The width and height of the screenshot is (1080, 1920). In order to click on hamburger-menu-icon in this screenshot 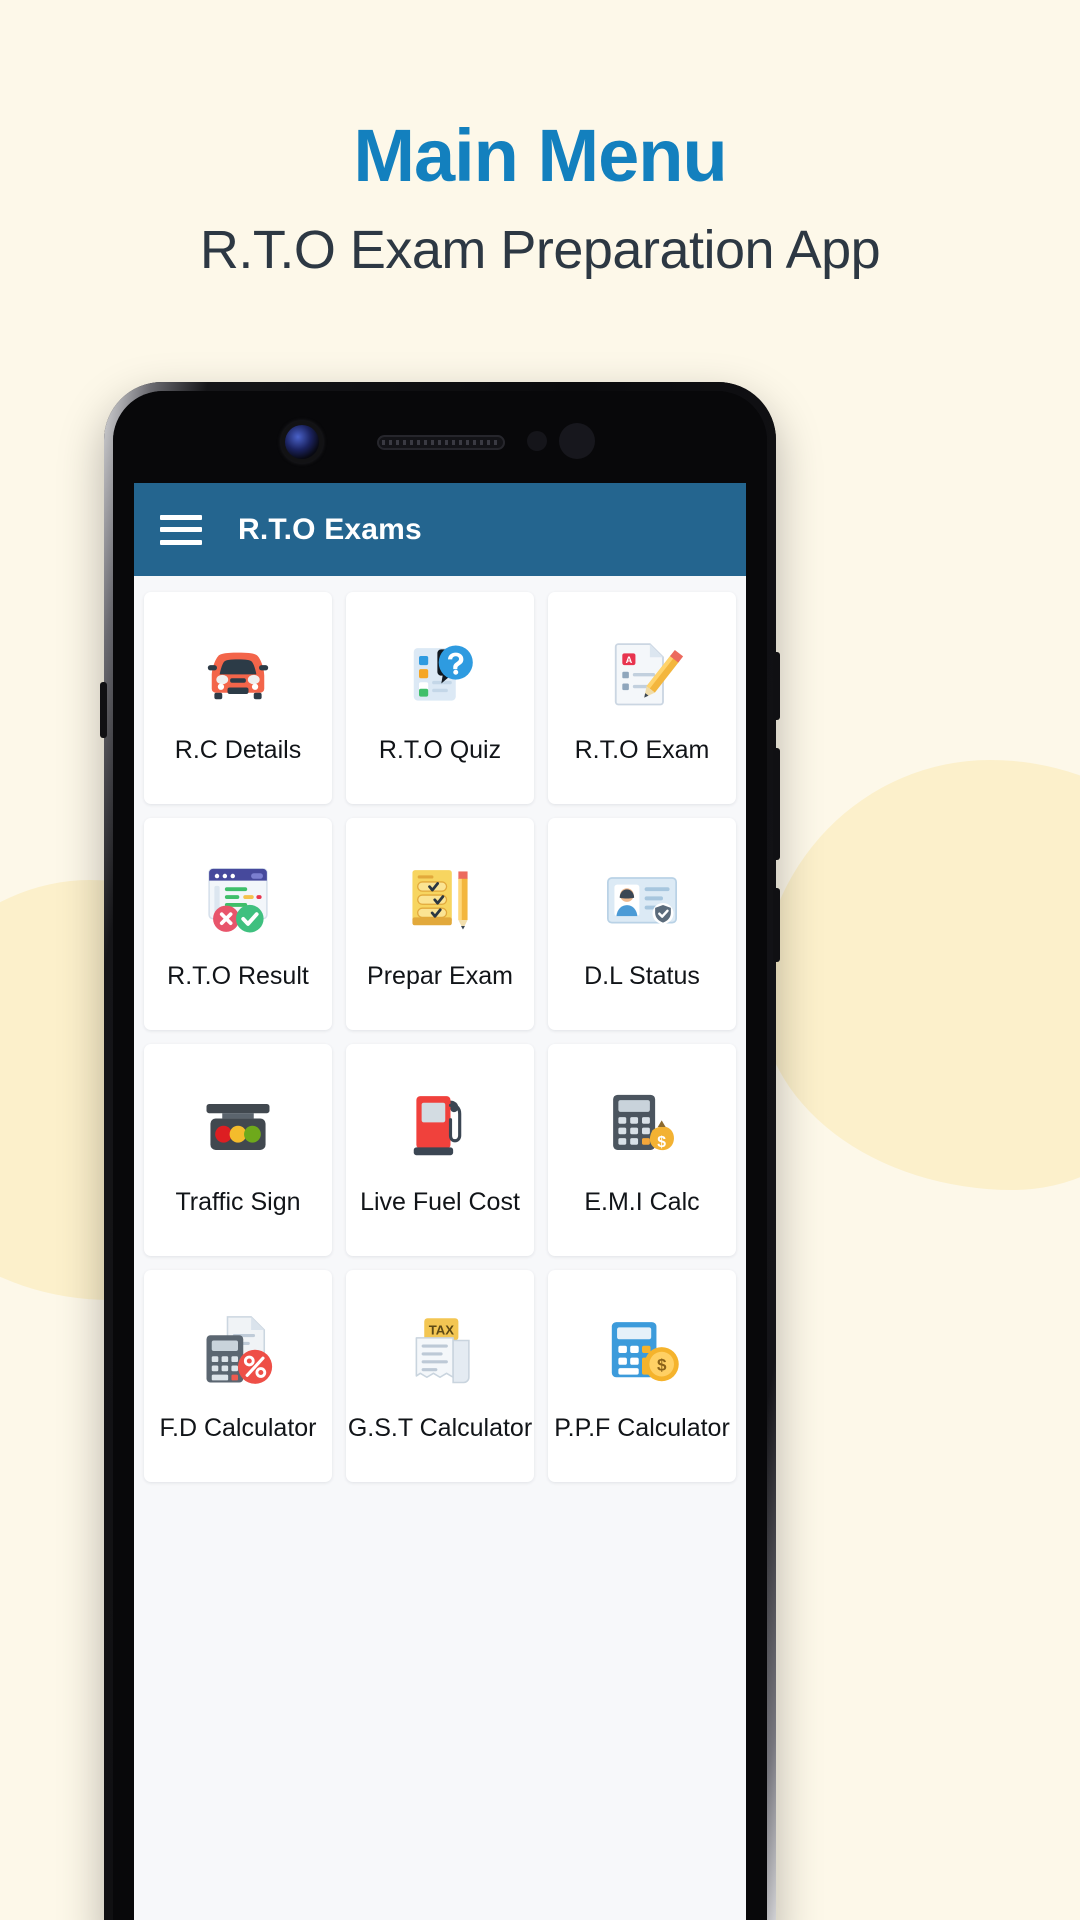, I will do `click(181, 529)`.